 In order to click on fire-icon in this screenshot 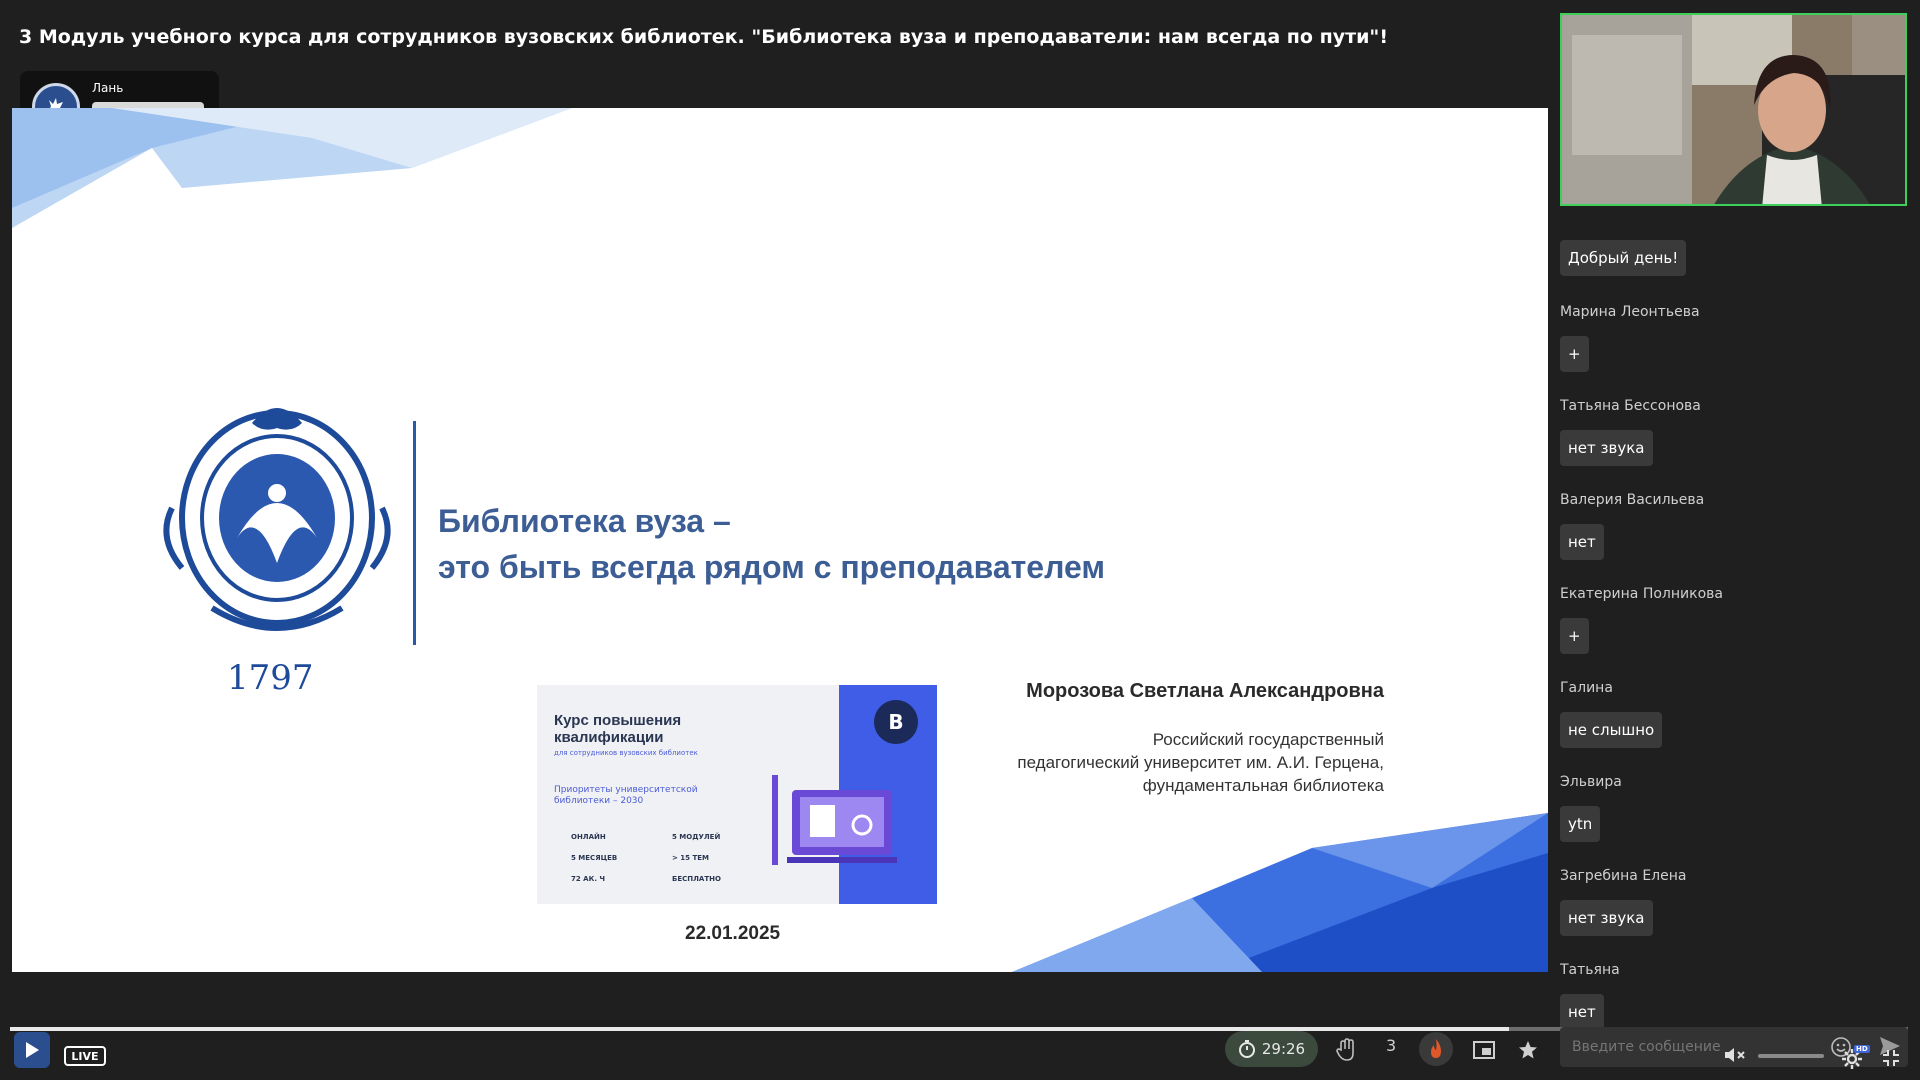, I will do `click(1436, 1048)`.